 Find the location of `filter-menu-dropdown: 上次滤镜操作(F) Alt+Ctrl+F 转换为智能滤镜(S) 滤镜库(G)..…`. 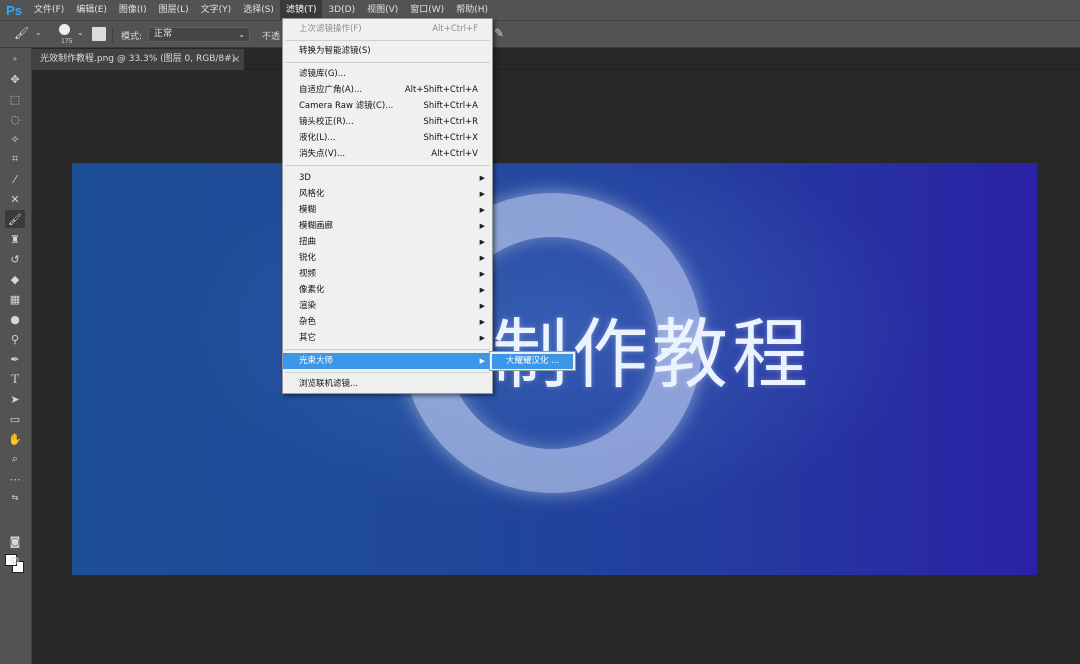

filter-menu-dropdown: 上次滤镜操作(F) Alt+Ctrl+F 转换为智能滤镜(S) 滤镜库(G)..… is located at coordinates (387, 206).